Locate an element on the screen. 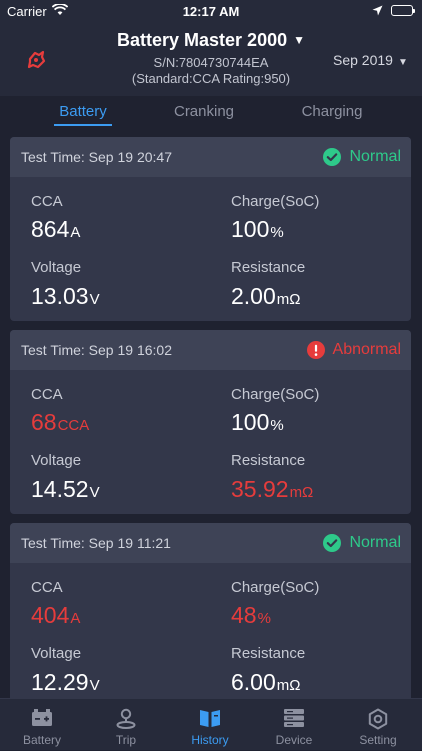 This screenshot has width=422, height=751. tabbar-item-history: History is located at coordinates (210, 725).